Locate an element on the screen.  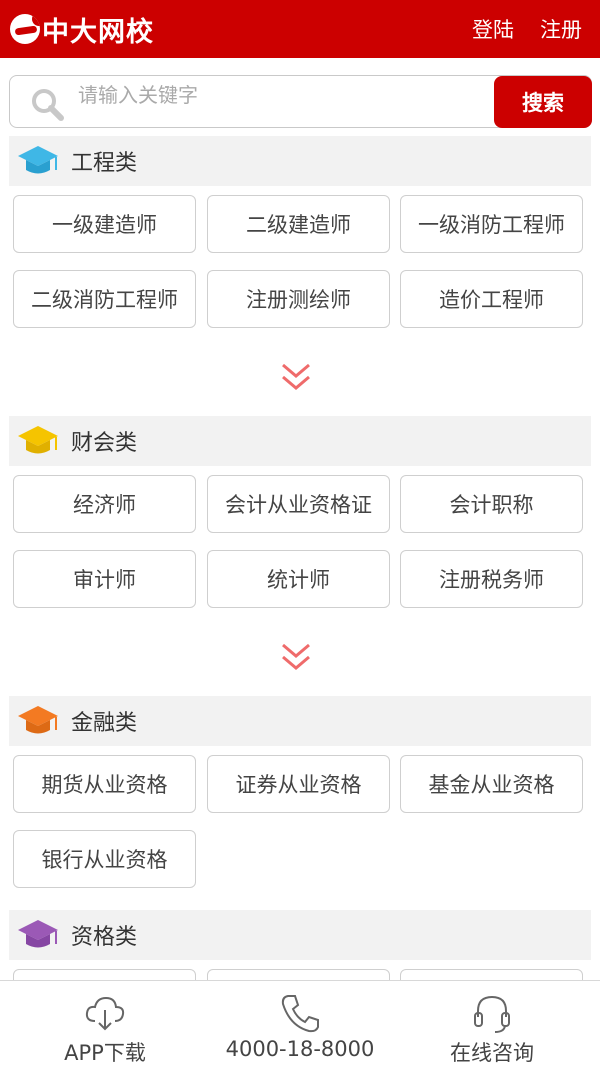
app-download-label: APP下载 is located at coordinates (105, 1053).